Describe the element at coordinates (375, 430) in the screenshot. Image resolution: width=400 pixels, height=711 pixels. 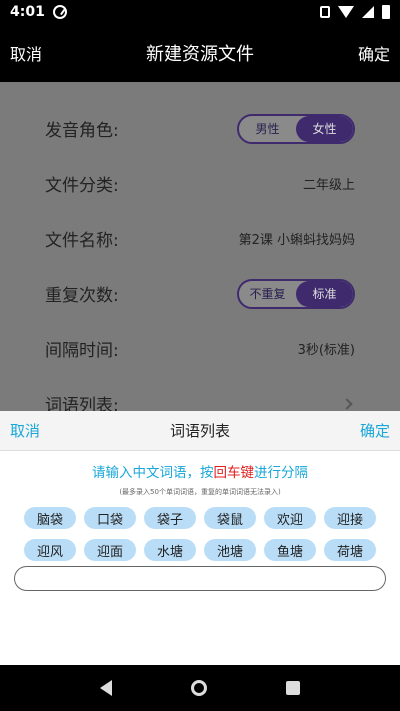
I see `sheet-confirm-button: 确定` at that location.